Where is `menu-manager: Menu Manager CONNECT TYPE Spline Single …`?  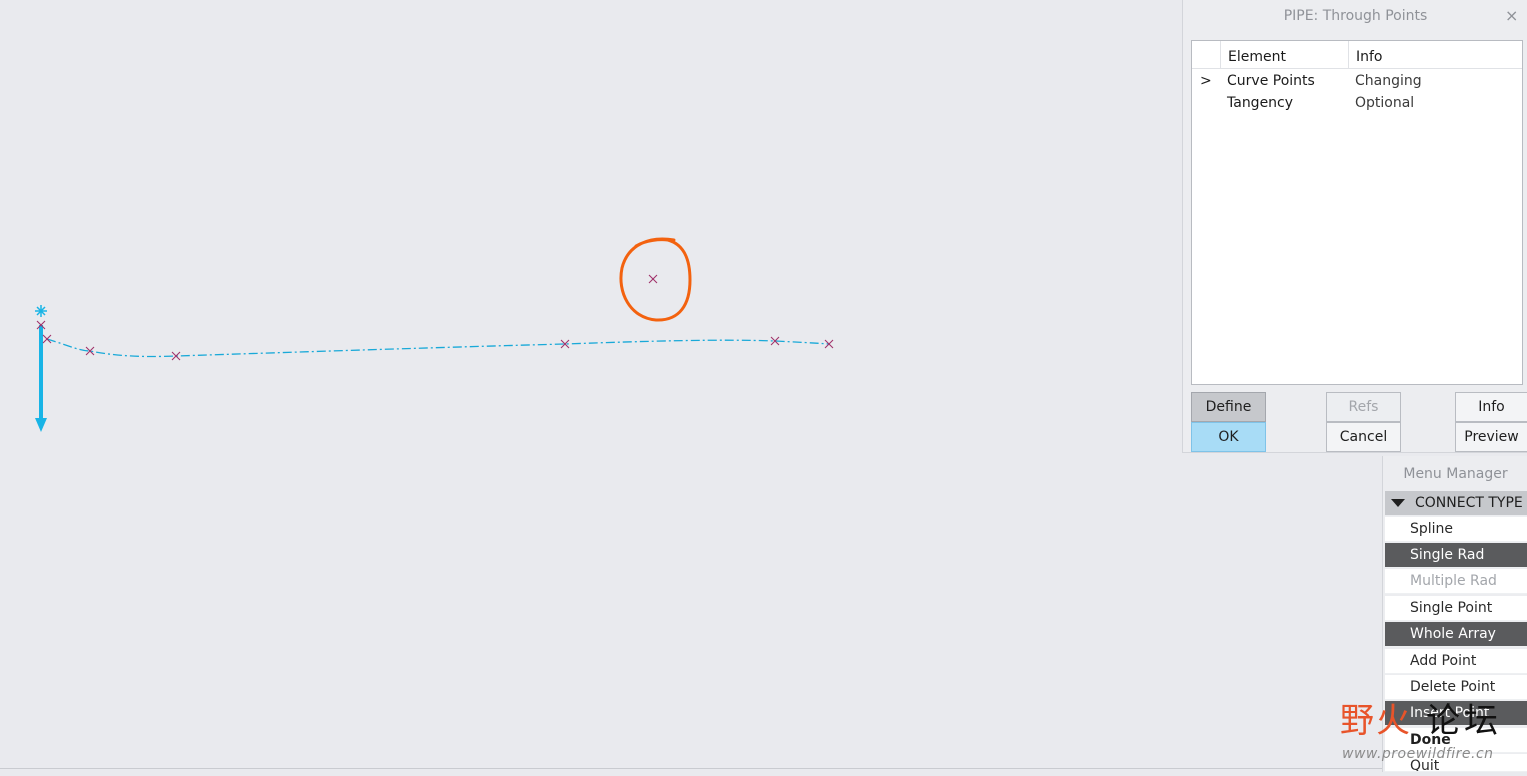
menu-manager: Menu Manager CONNECT TYPE Spline Single … is located at coordinates (1454, 614).